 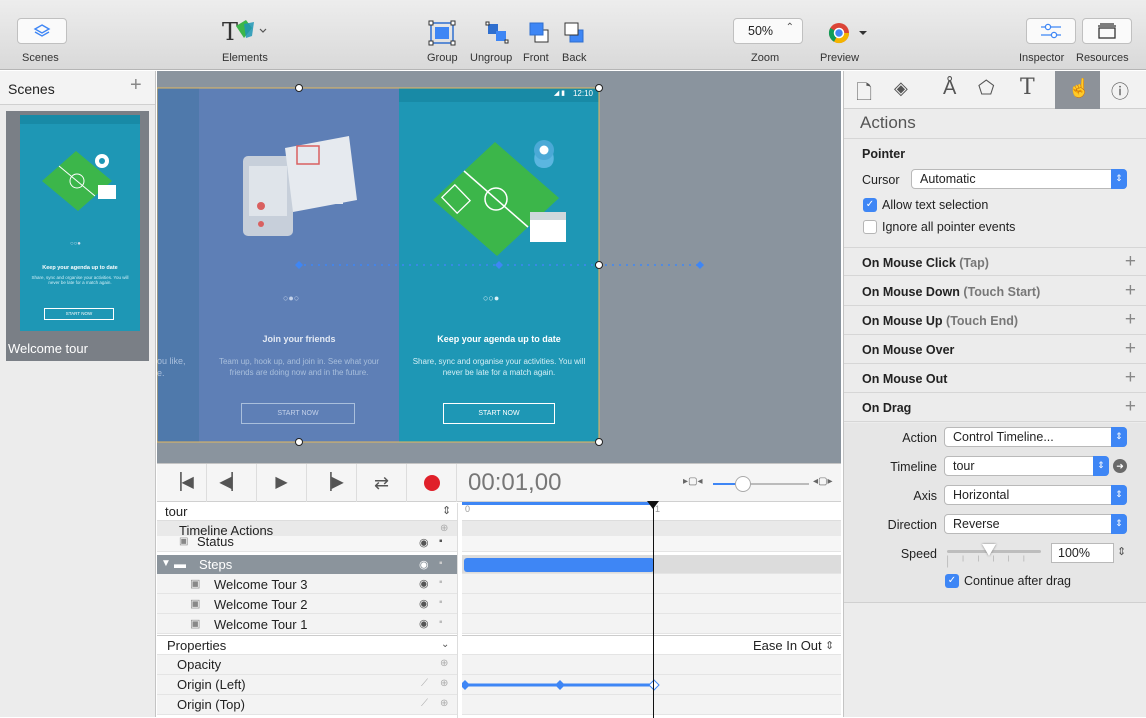 I want to click on speed-input: 100%, so click(x=1082, y=553).